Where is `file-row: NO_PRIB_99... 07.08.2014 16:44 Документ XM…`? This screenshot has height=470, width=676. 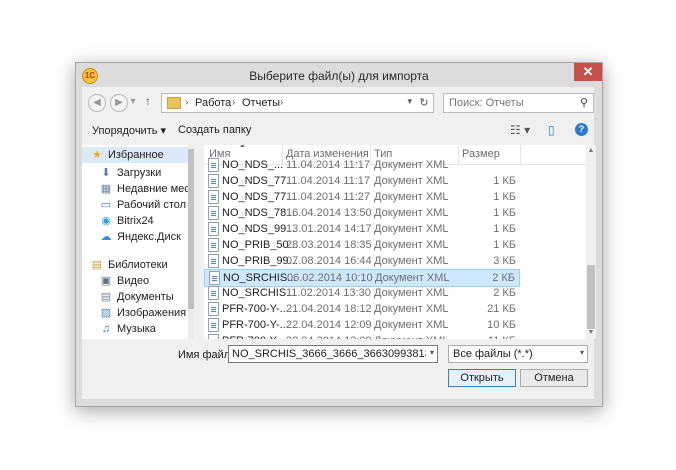
file-row: NO_PRIB_99... 07.08.2014 16:44 Документ XM… is located at coordinates (362, 261).